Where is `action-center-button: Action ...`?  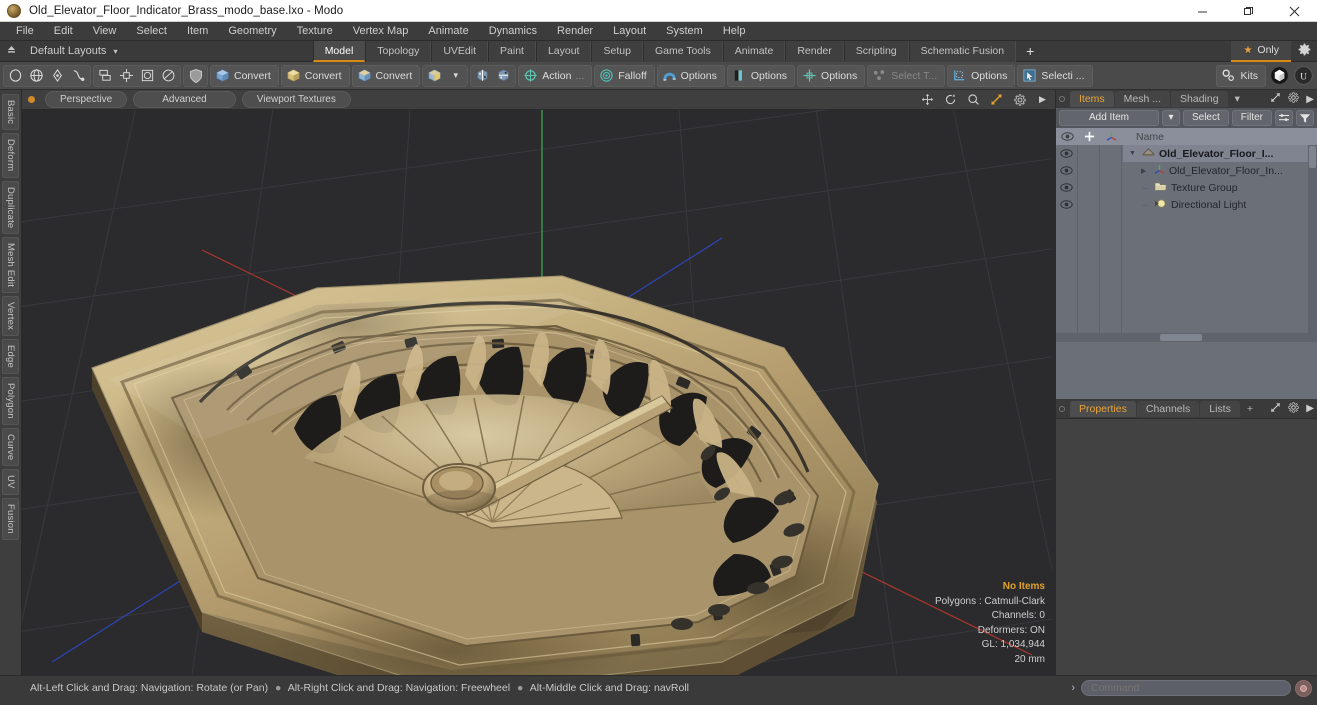
action-center-button: Action ... is located at coordinates (555, 75).